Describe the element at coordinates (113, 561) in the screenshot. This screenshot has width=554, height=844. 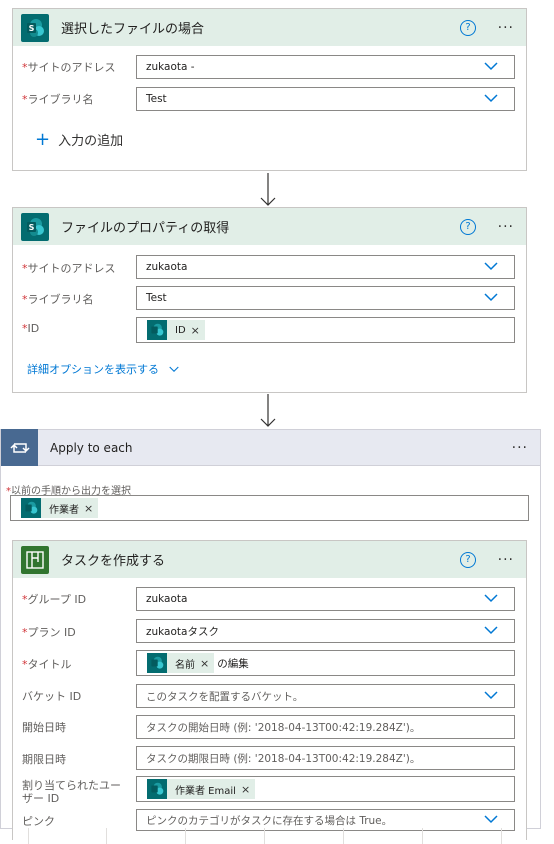
I see `card-title: タスクを作成する` at that location.